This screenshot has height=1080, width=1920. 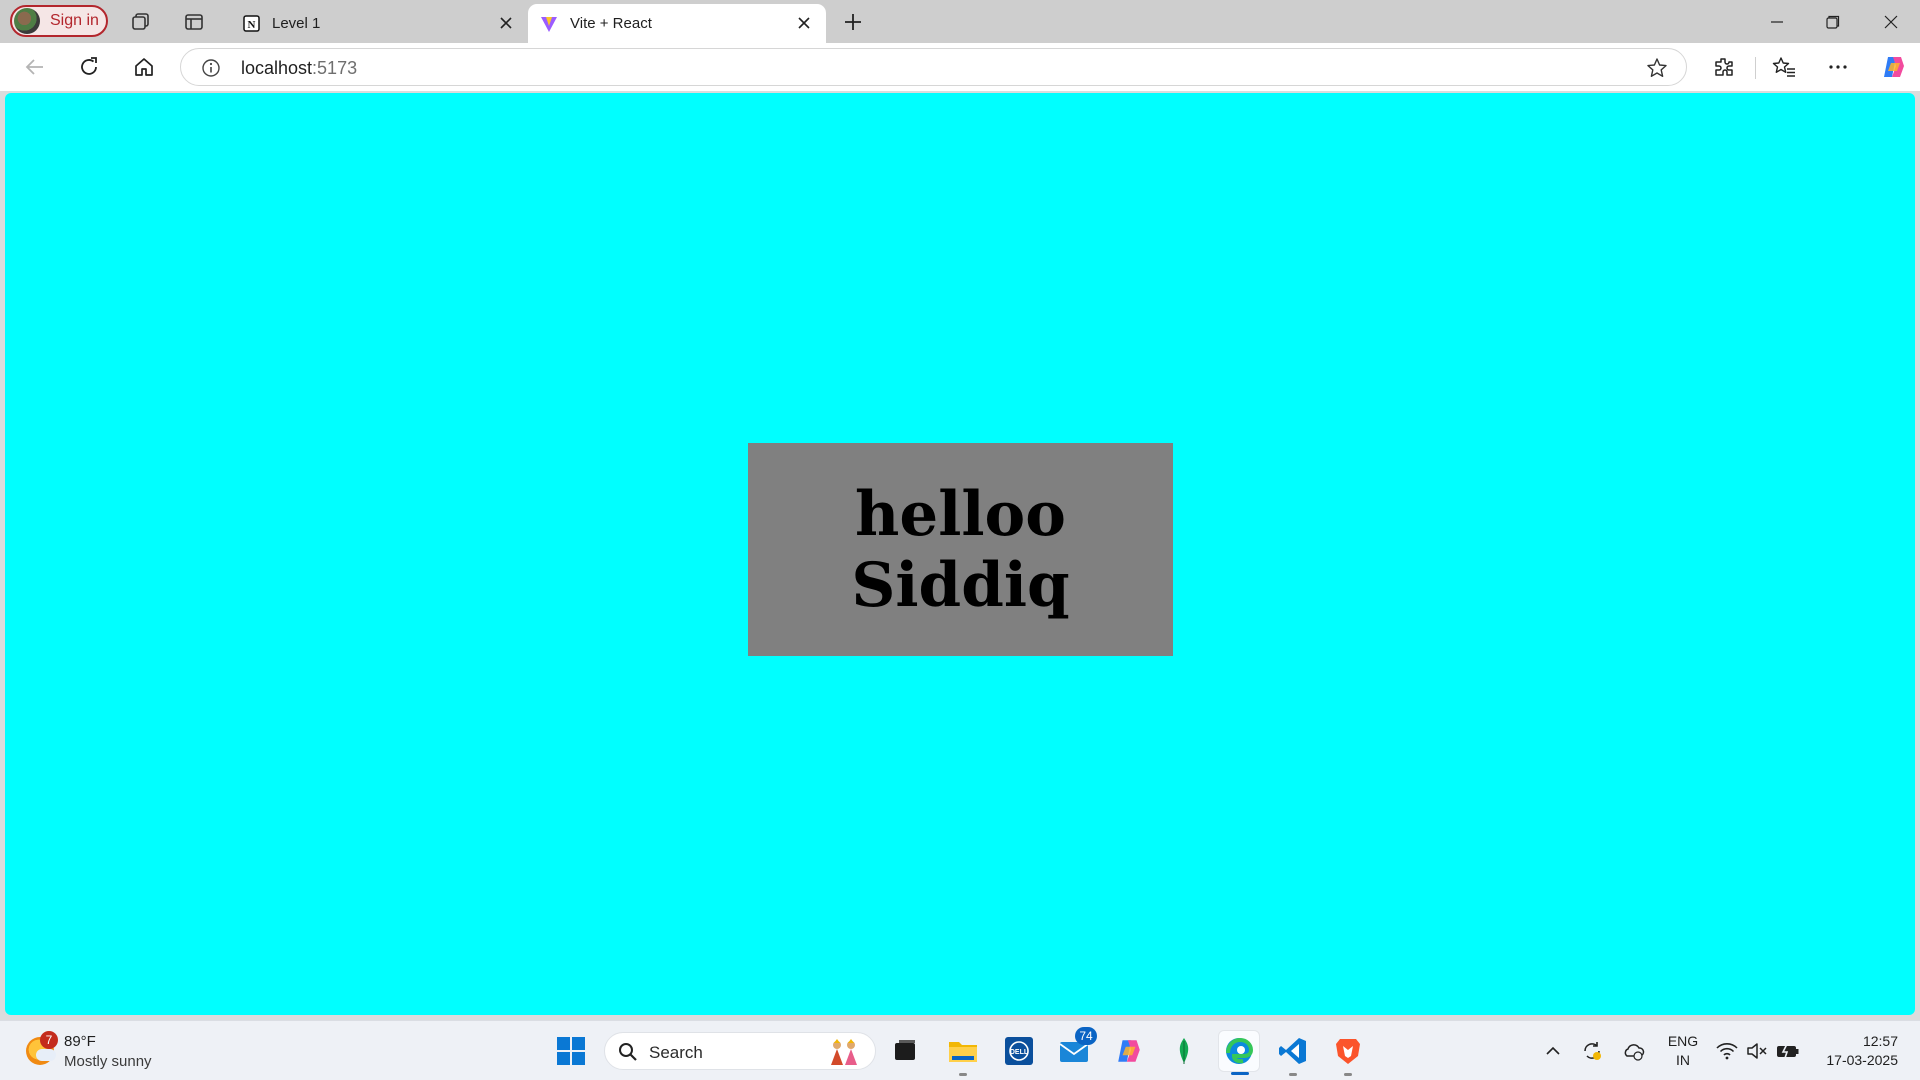 I want to click on tab-actions-icon, so click(x=194, y=22).